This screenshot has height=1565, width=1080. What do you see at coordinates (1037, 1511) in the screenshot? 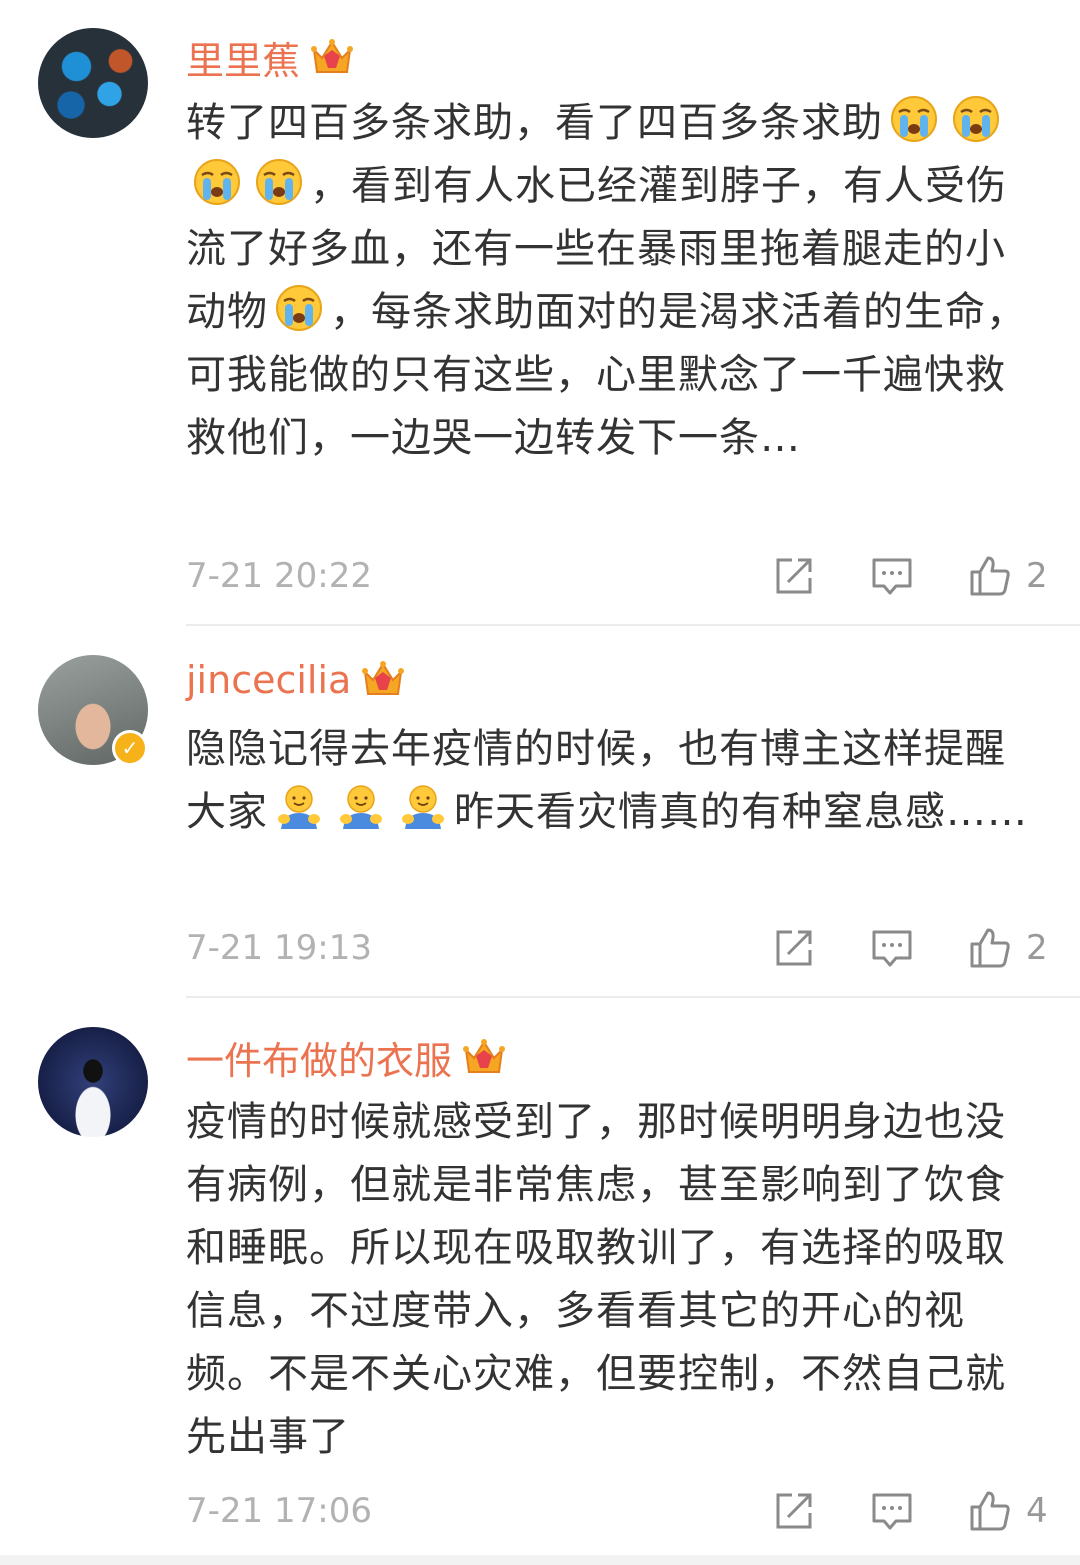
I see `like-count: 4` at bounding box center [1037, 1511].